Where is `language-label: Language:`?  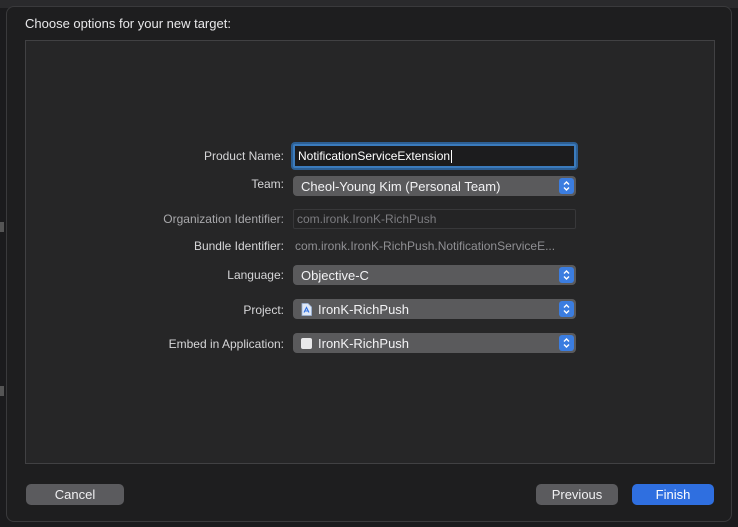
language-label: Language: is located at coordinates (255, 275).